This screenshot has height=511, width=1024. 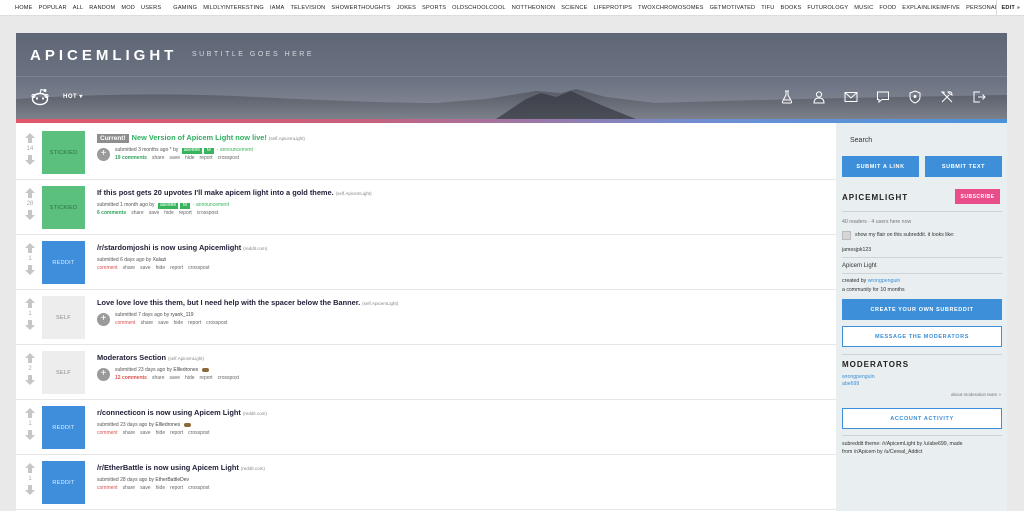 What do you see at coordinates (169, 412) in the screenshot?
I see `post-title-link: r/connecticon is now using Apicem Light` at bounding box center [169, 412].